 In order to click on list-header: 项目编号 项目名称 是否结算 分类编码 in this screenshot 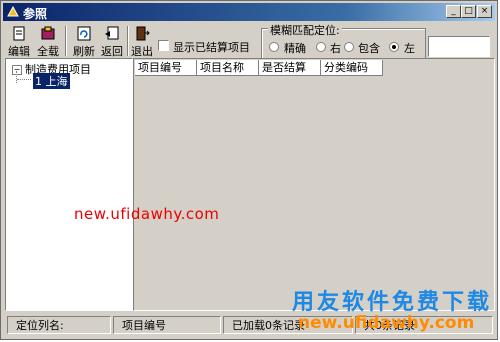, I will do `click(259, 68)`.